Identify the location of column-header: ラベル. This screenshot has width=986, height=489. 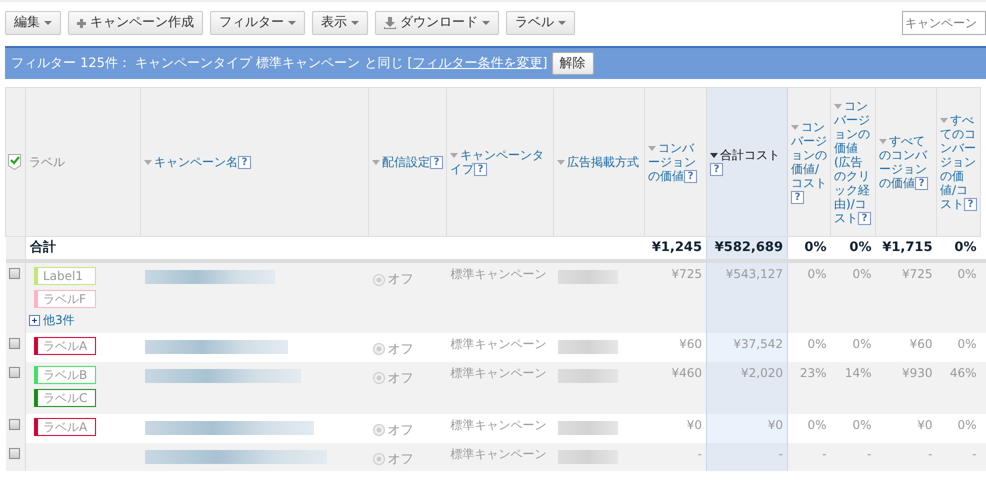
(47, 162).